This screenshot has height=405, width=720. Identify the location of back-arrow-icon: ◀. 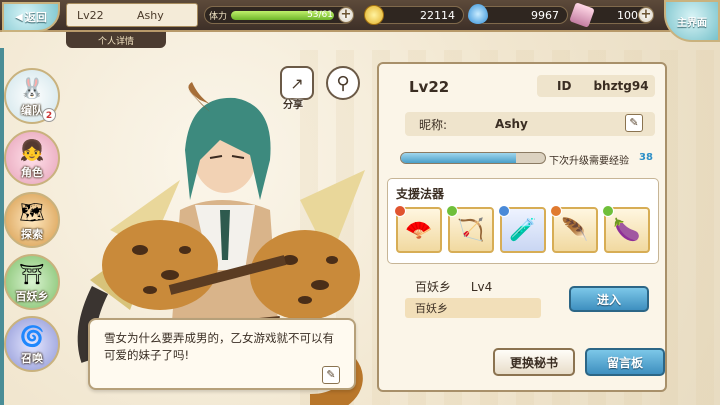
(19, 17).